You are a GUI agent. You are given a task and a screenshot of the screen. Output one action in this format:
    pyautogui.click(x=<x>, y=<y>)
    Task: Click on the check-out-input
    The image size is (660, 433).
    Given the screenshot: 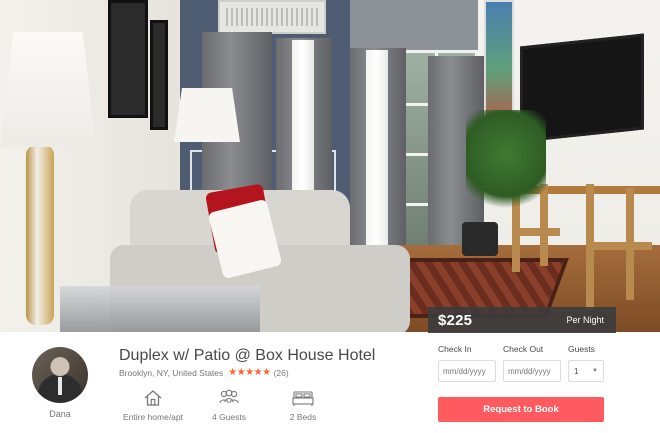 What is the action you would take?
    pyautogui.click(x=532, y=371)
    